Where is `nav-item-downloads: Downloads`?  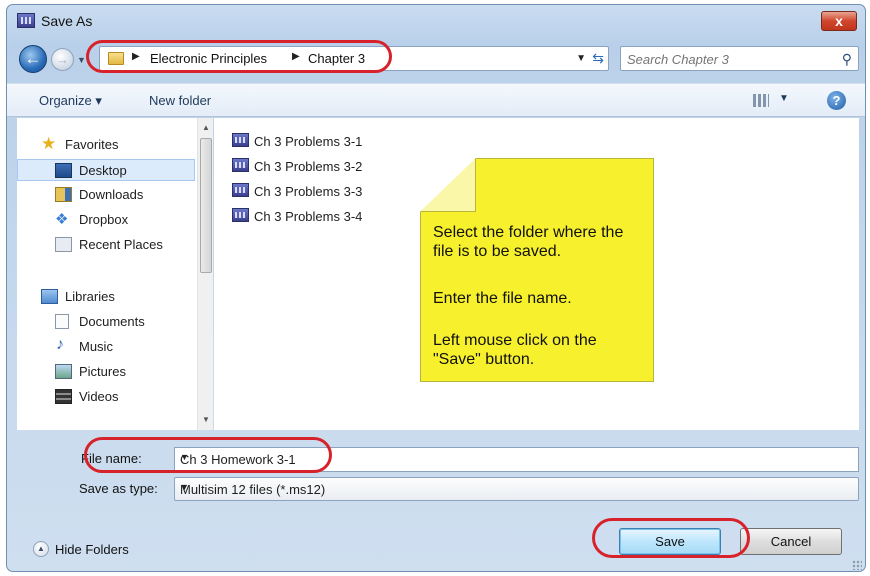
nav-item-downloads: Downloads is located at coordinates (106, 195).